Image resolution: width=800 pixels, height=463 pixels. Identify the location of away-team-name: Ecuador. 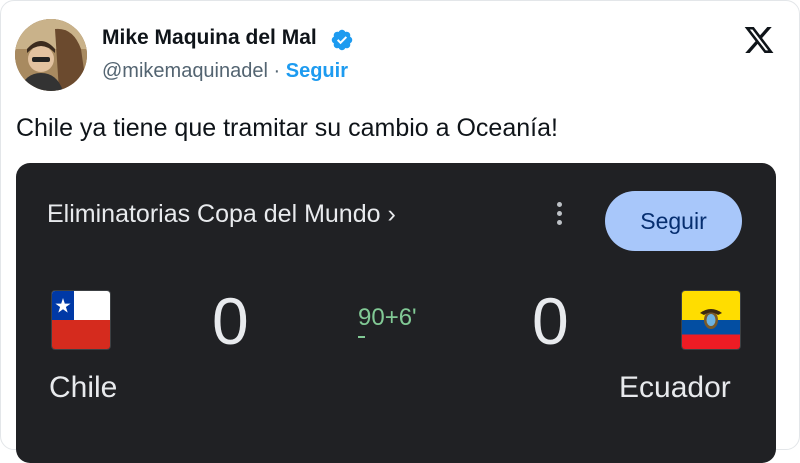
(675, 388).